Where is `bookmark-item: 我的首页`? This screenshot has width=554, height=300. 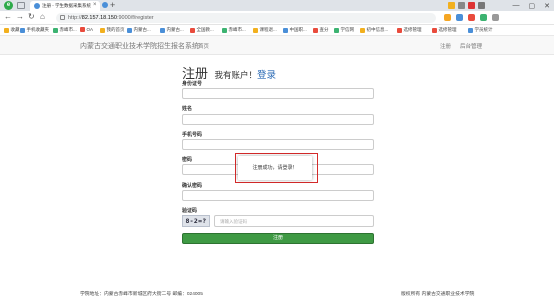 bookmark-item: 我的首页 is located at coordinates (112, 30).